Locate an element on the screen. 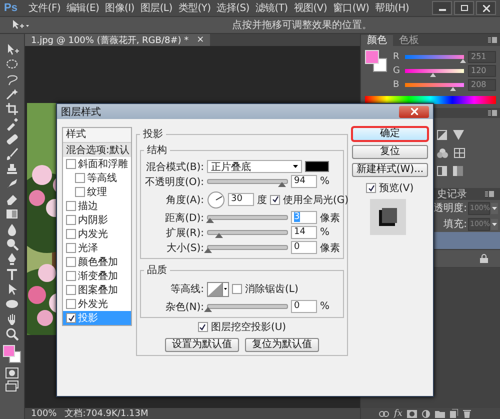  menu-item: 编辑(E) is located at coordinates (83, 8).